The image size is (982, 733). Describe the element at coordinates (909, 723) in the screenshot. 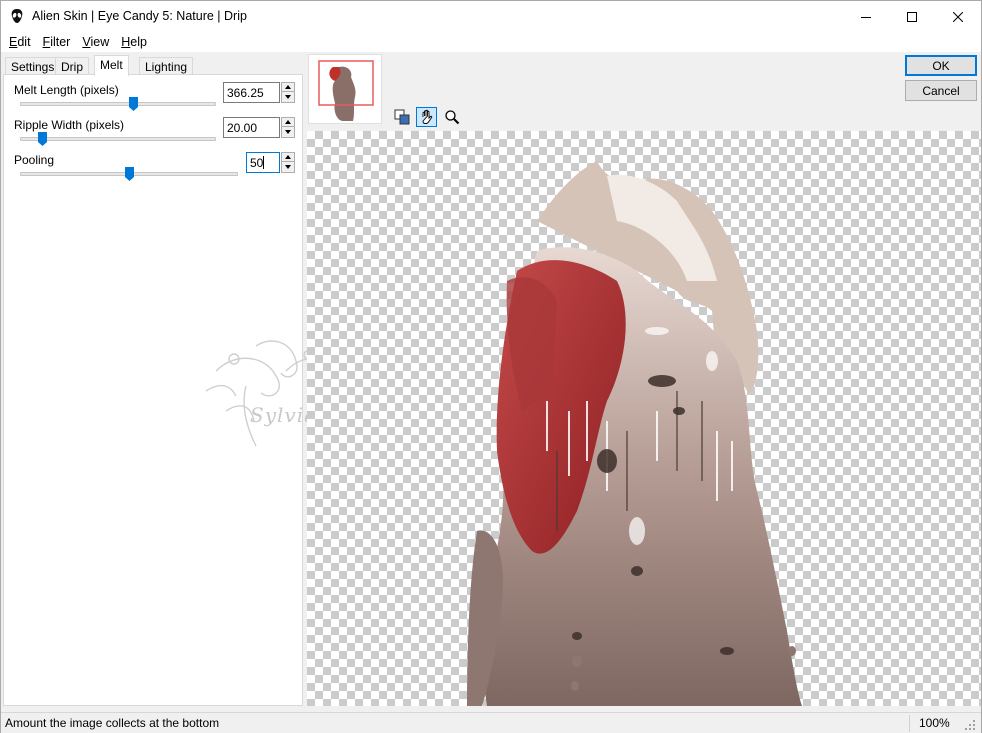

I see `status-separator` at that location.